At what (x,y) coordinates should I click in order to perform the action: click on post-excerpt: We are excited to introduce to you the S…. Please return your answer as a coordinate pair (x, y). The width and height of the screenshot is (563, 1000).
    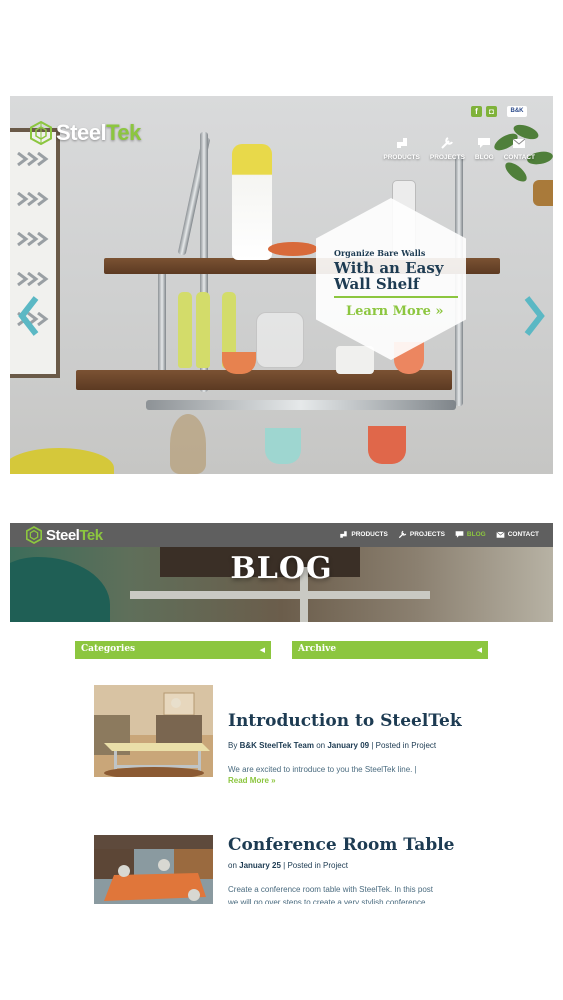
    Looking at the image, I should click on (322, 769).